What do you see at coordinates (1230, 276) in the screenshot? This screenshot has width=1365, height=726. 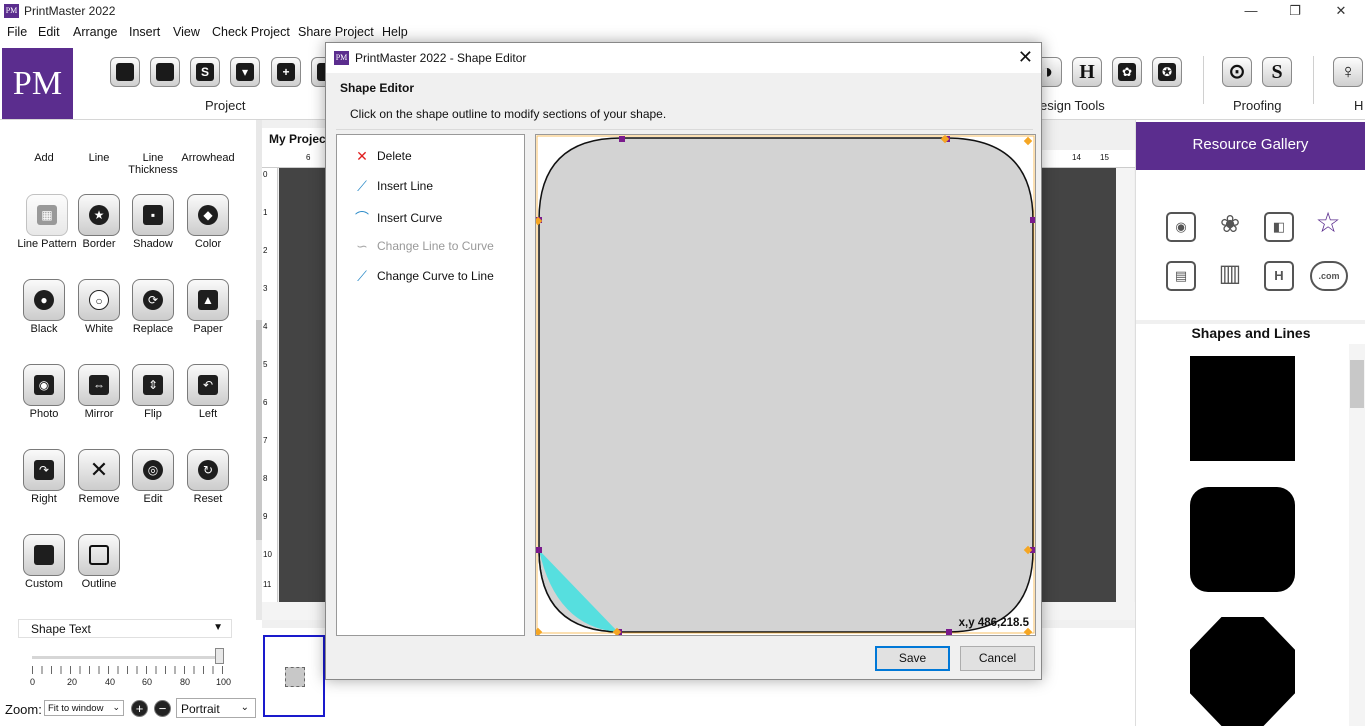 I see `grid-layout-icon: ▥` at bounding box center [1230, 276].